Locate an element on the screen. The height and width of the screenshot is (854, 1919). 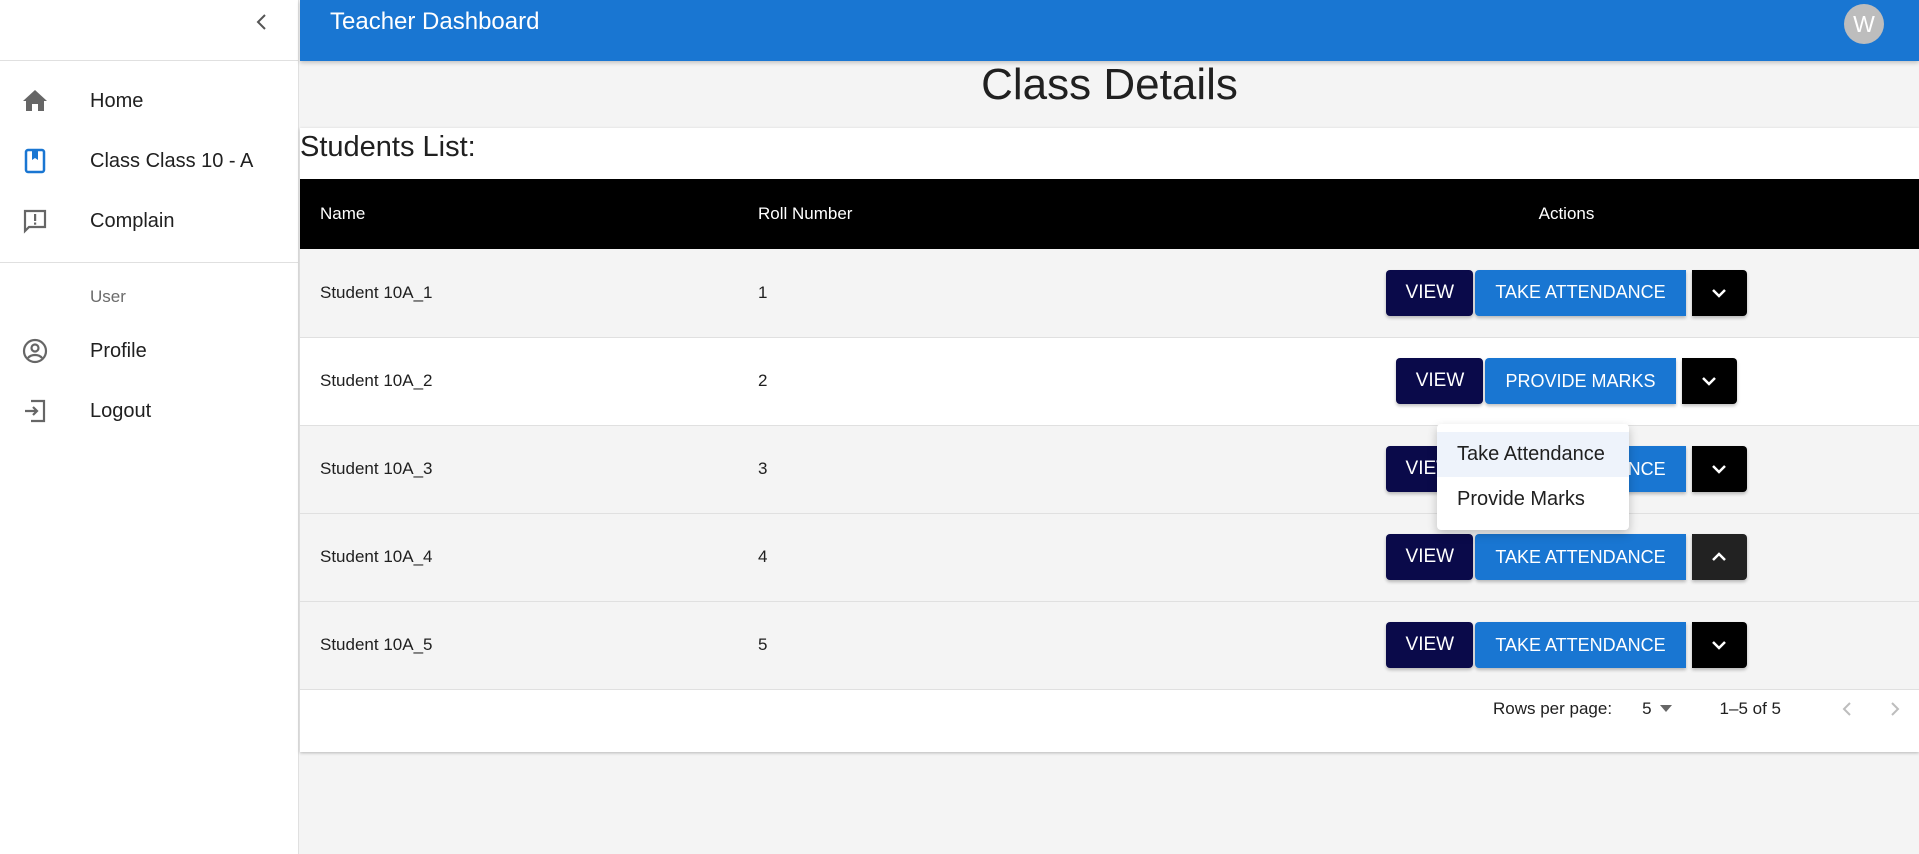
user-subheader: User is located at coordinates (108, 296).